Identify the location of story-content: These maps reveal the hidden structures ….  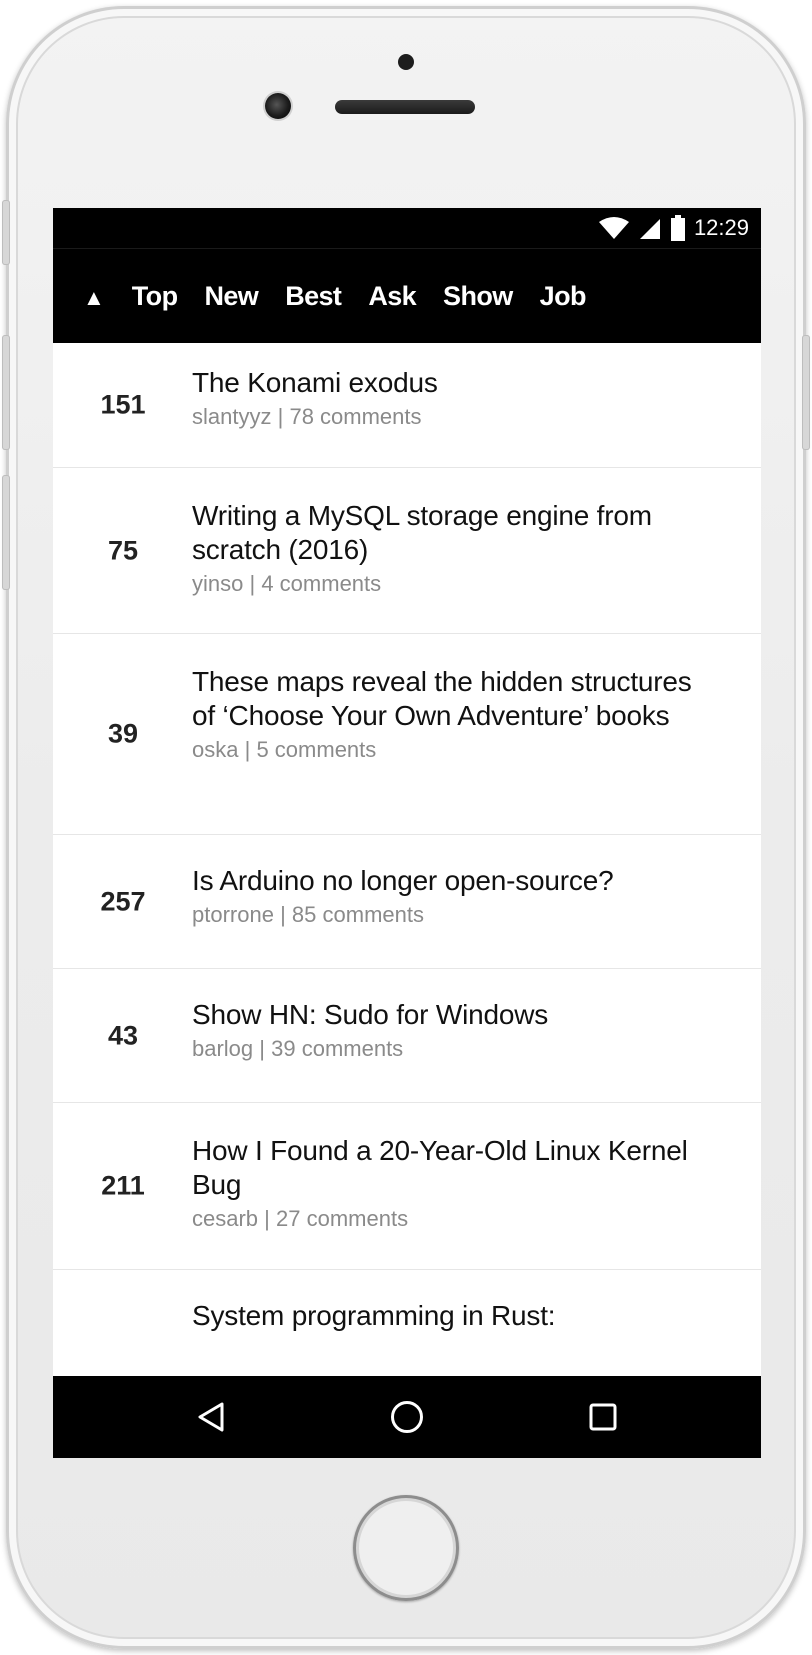
(456, 715).